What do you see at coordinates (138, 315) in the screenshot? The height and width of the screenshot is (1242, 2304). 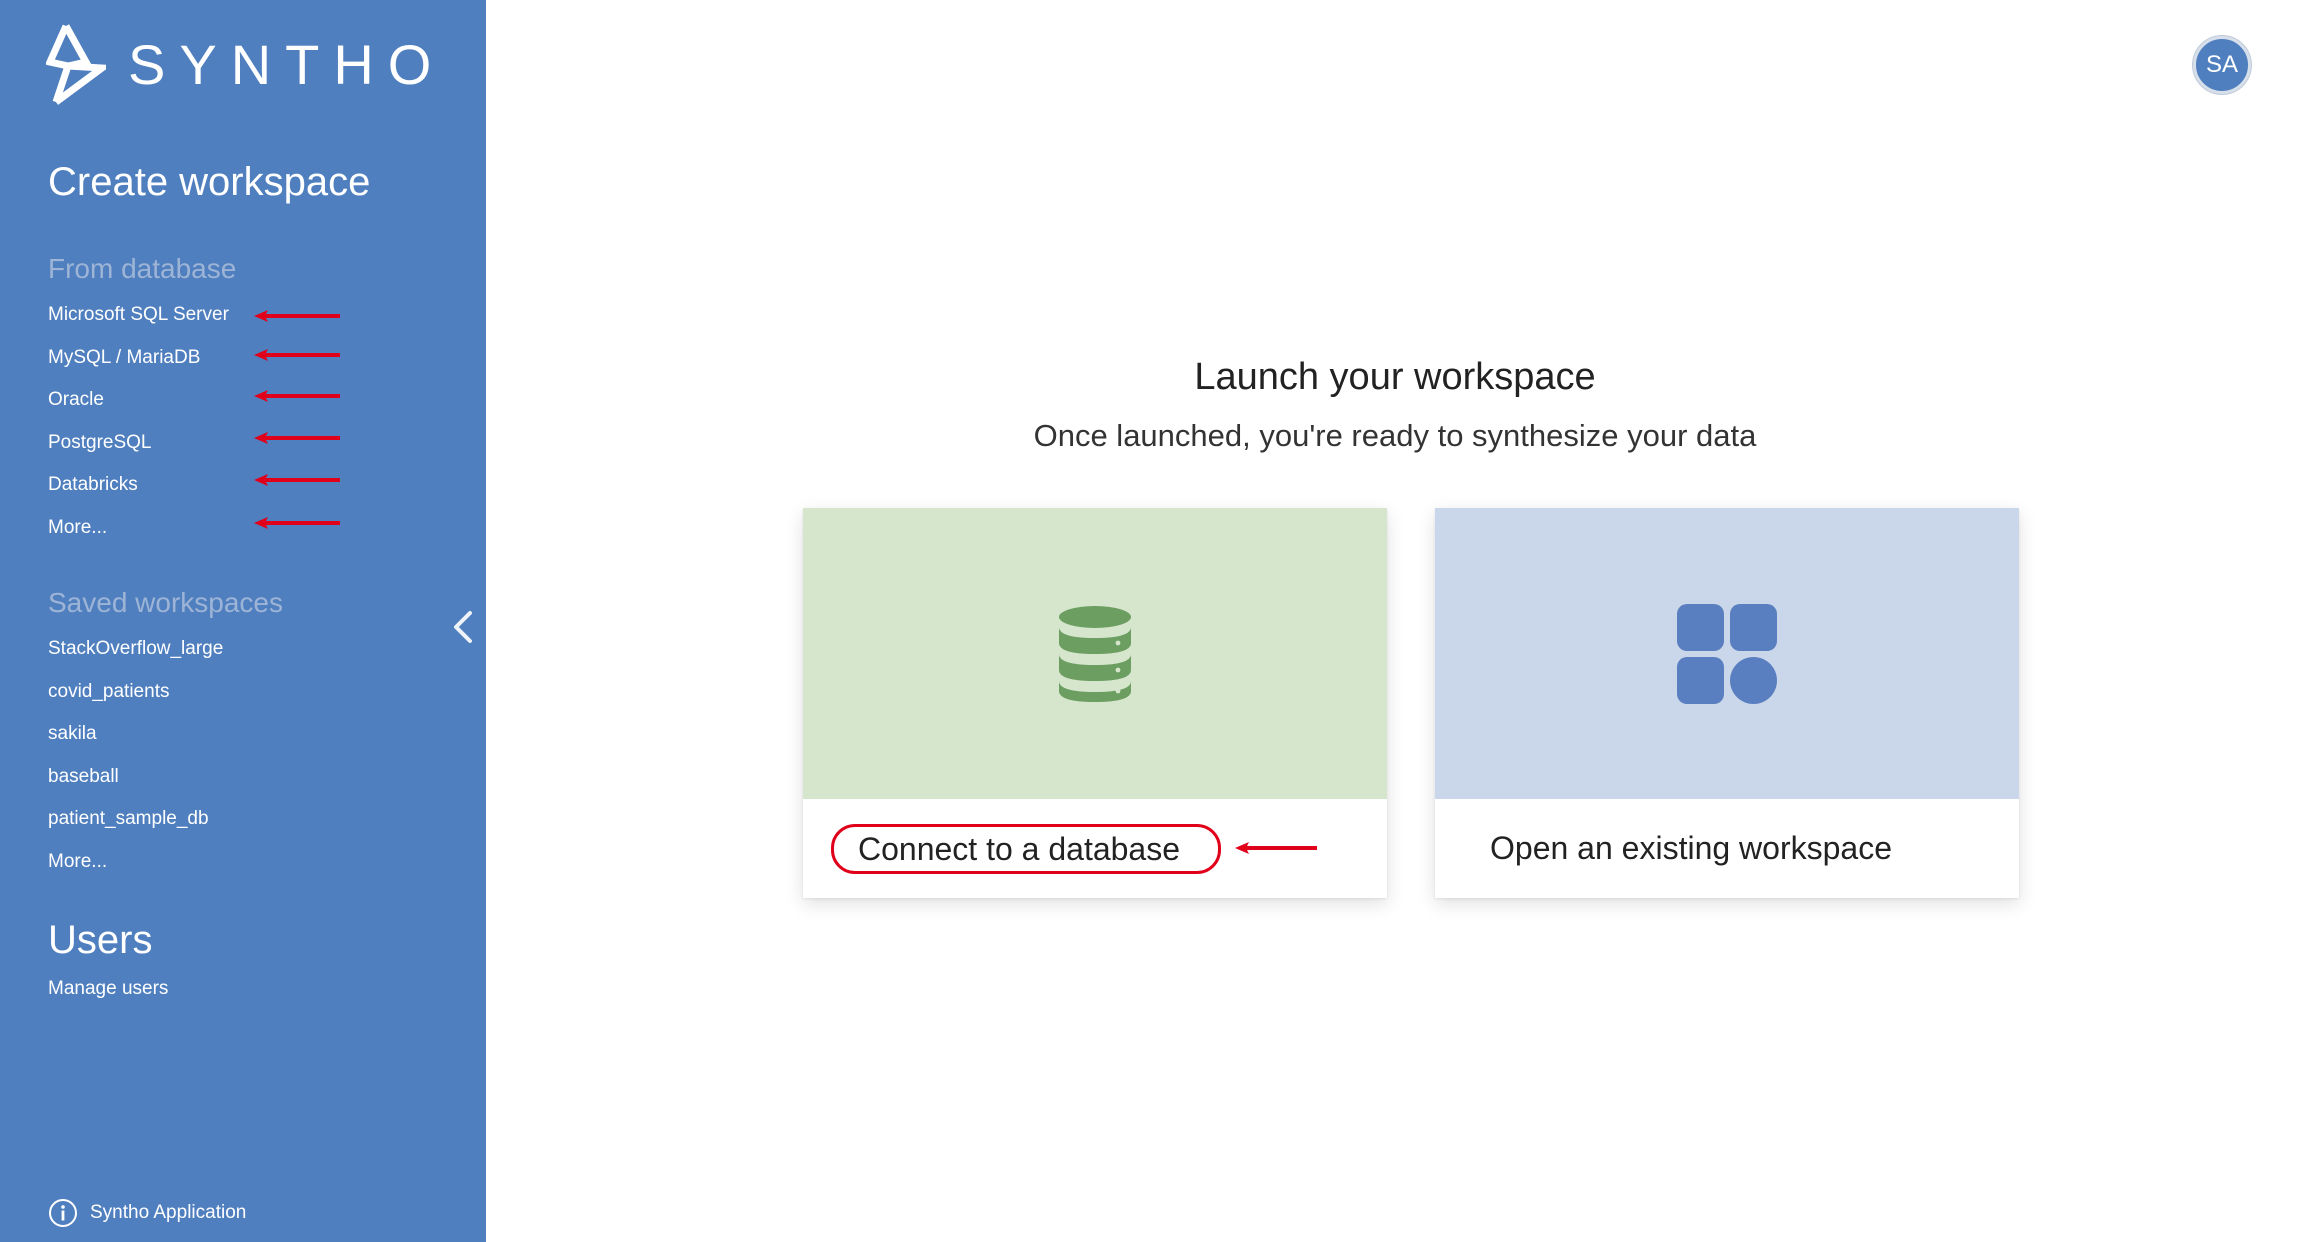 I see `sidebar-item-mssql: Microsoft SQL Server` at bounding box center [138, 315].